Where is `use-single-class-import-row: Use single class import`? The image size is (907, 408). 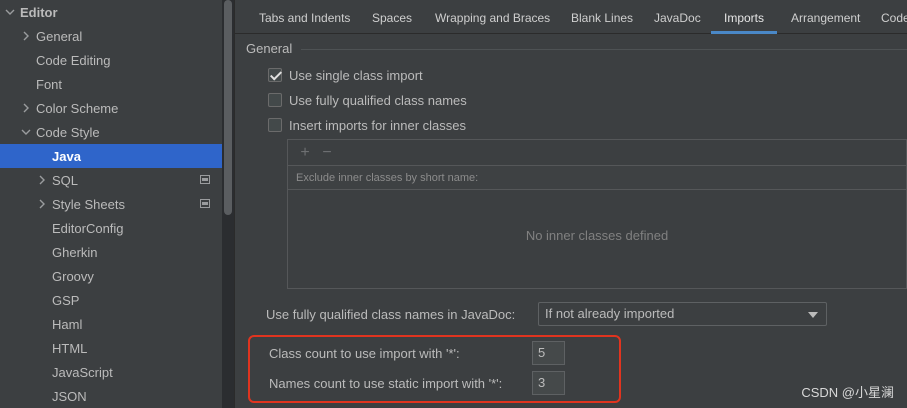
use-single-class-import-row: Use single class import is located at coordinates (345, 75).